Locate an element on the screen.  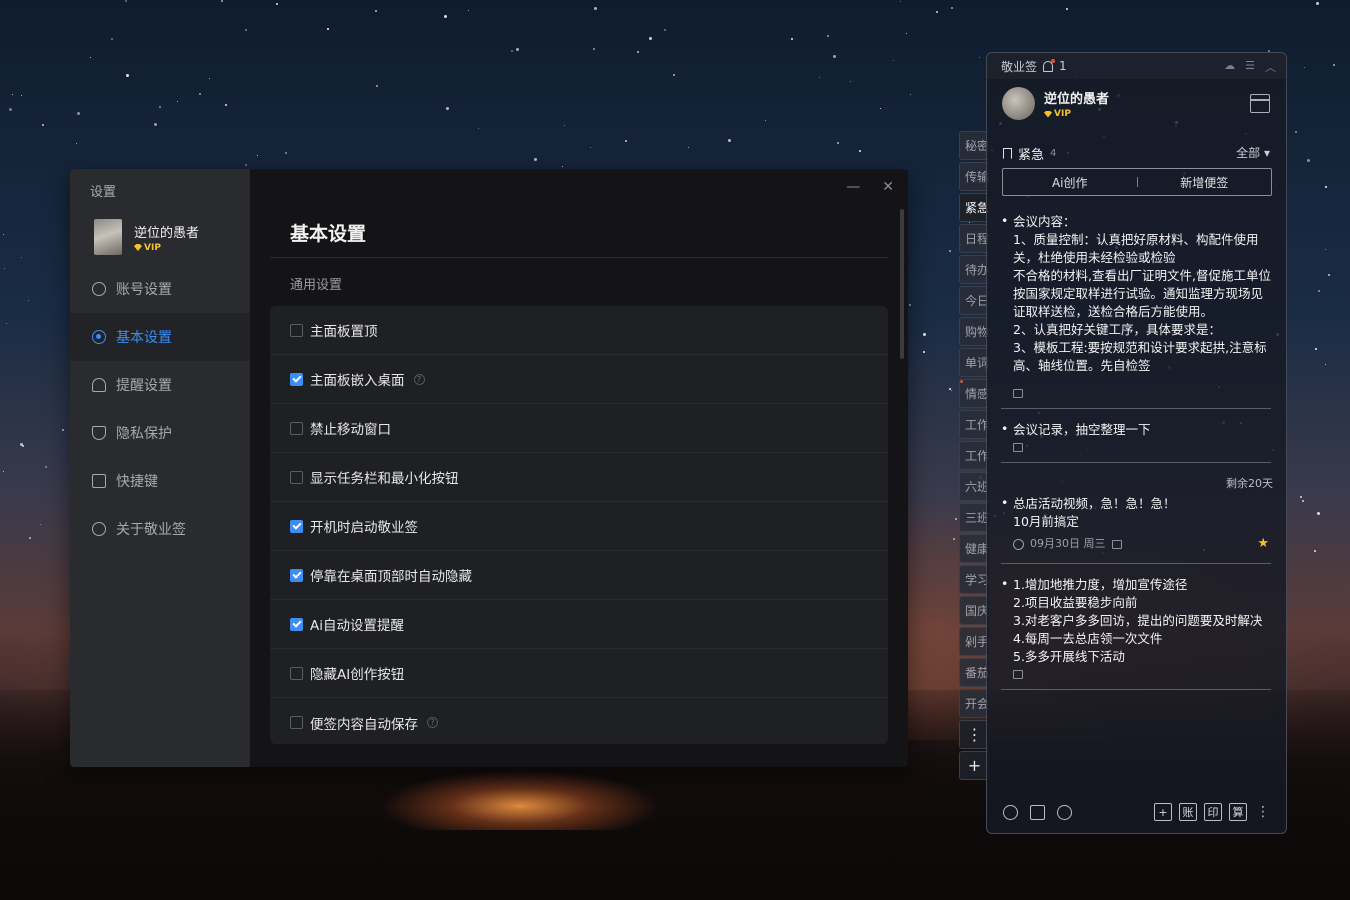
tab-item: 六班 is located at coordinates (974, 486).